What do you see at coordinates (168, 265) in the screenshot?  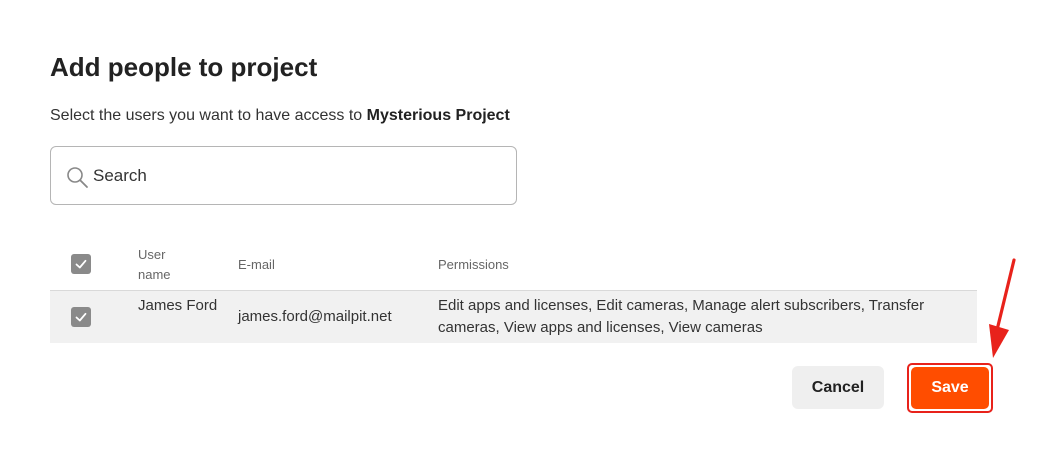 I see `column-header-user-name: User name` at bounding box center [168, 265].